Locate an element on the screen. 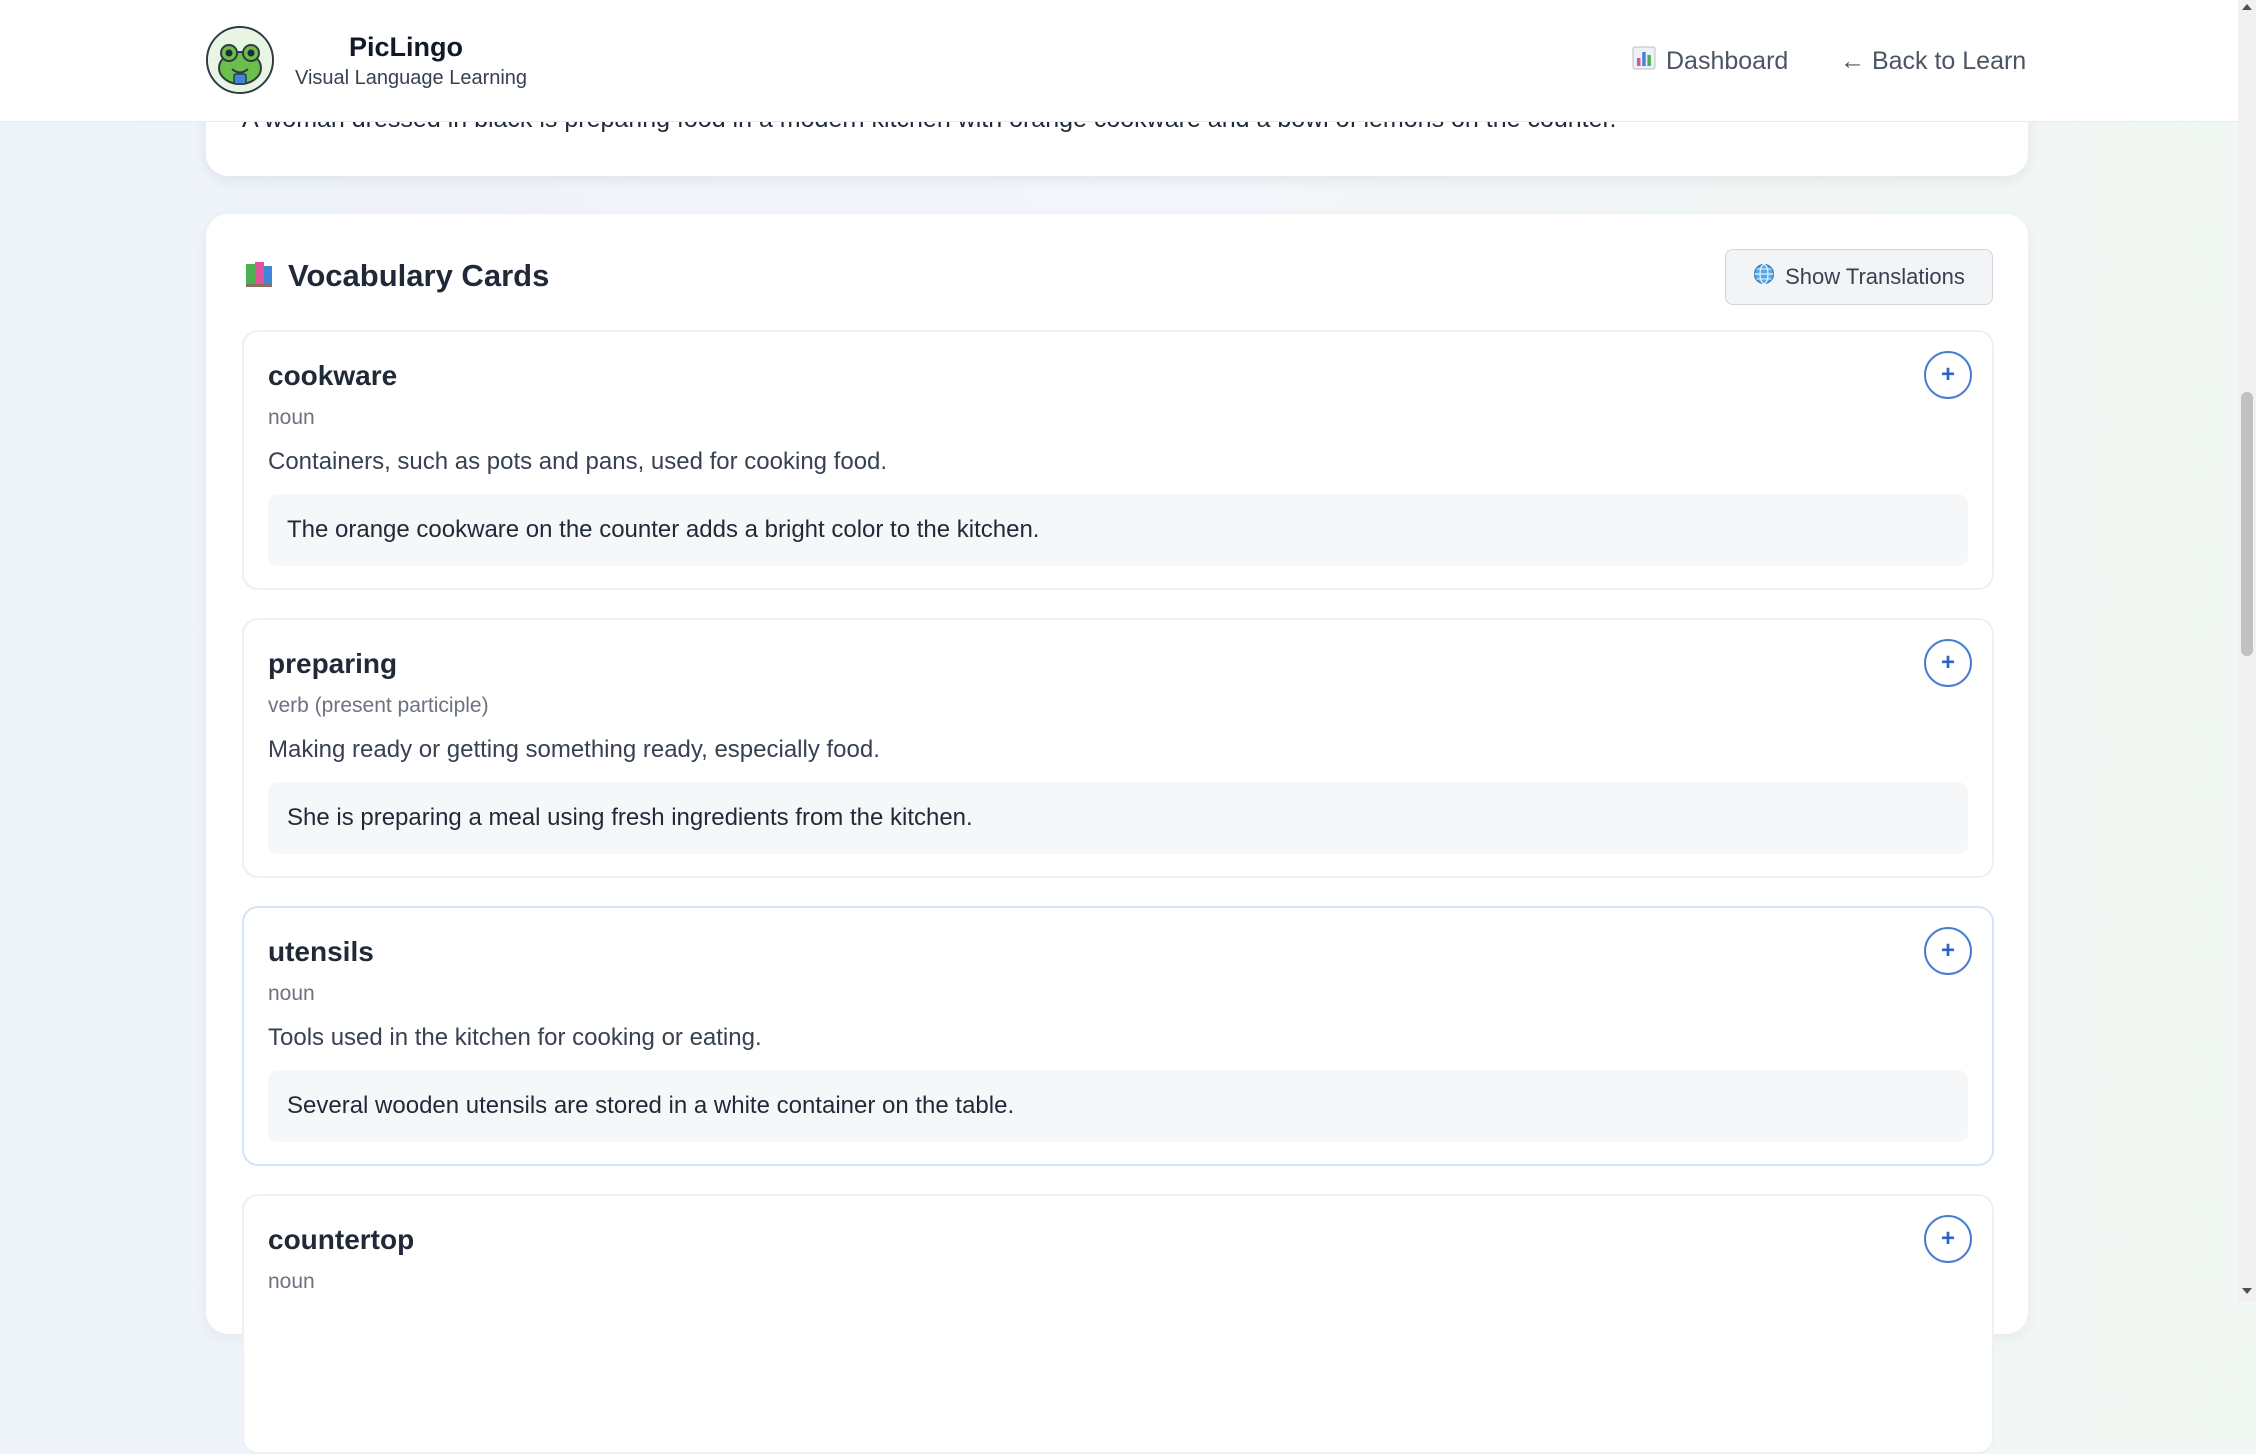 This screenshot has width=2256, height=1454. part-of-speech: verb (present participle) is located at coordinates (378, 705).